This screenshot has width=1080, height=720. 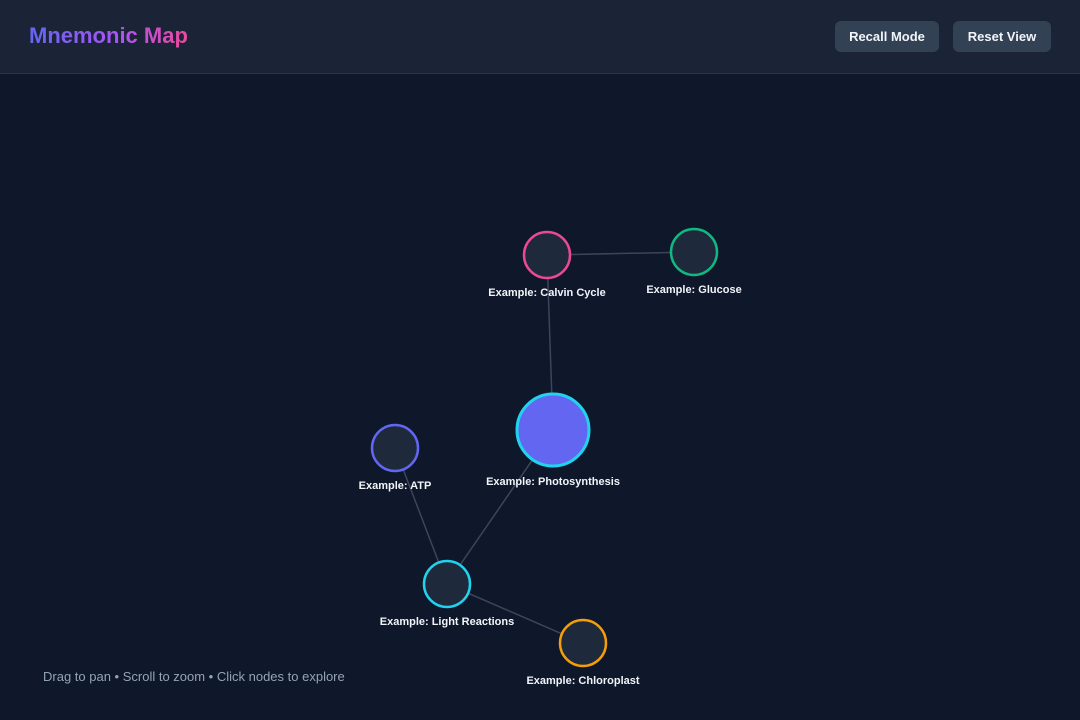 What do you see at coordinates (546, 293) in the screenshot?
I see `node-label-calvin-cycle: Example: Calvin Cycle` at bounding box center [546, 293].